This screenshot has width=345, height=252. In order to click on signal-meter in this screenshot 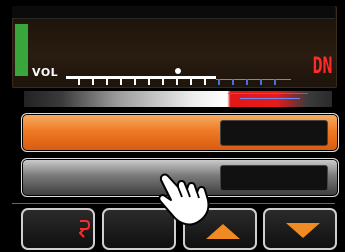, I will do `click(21, 50)`.